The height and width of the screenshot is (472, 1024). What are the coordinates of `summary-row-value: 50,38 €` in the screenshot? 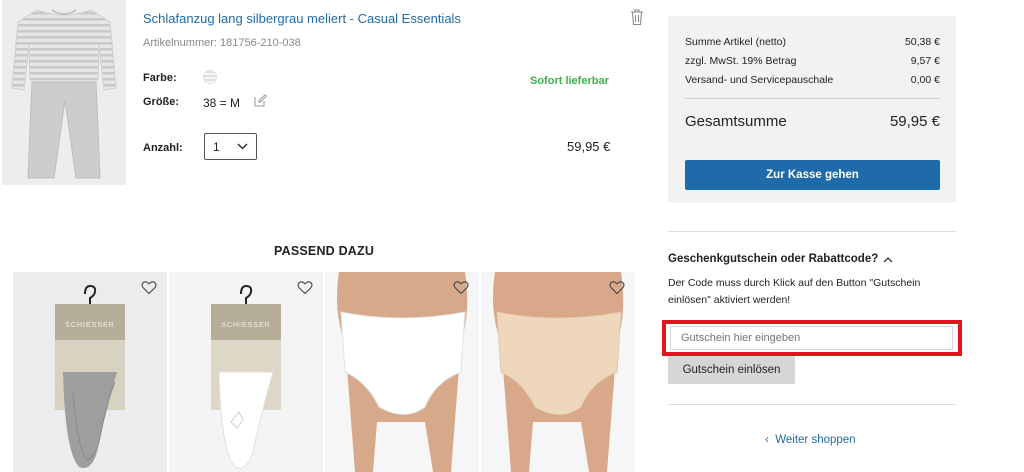 It's located at (922, 42).